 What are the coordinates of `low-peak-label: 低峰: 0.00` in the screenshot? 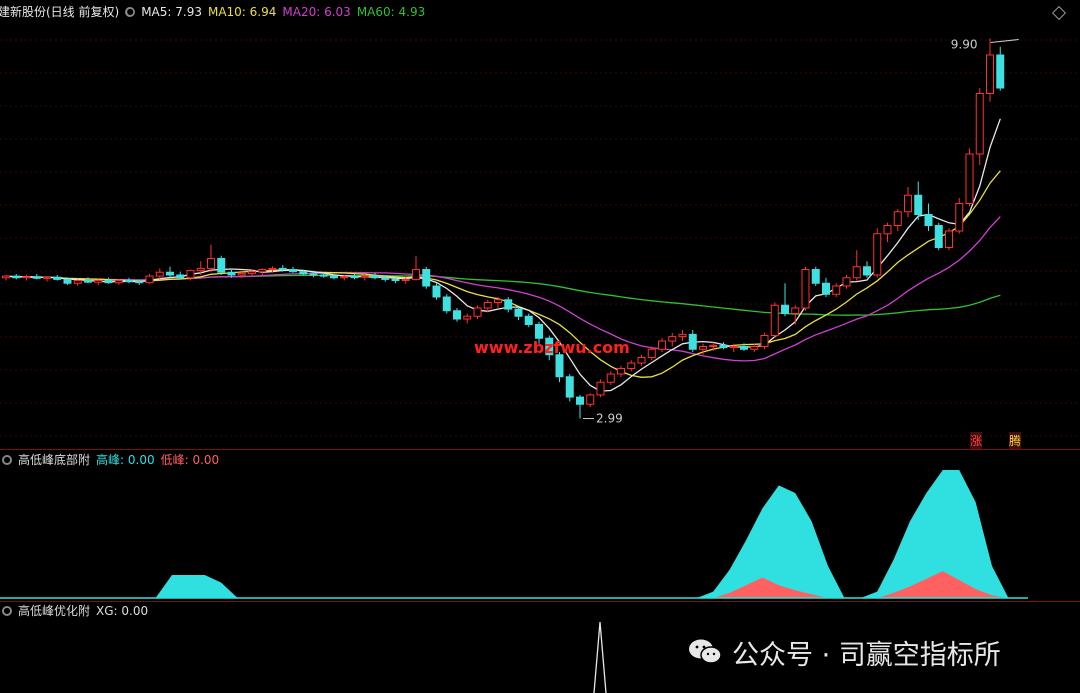 It's located at (190, 460).